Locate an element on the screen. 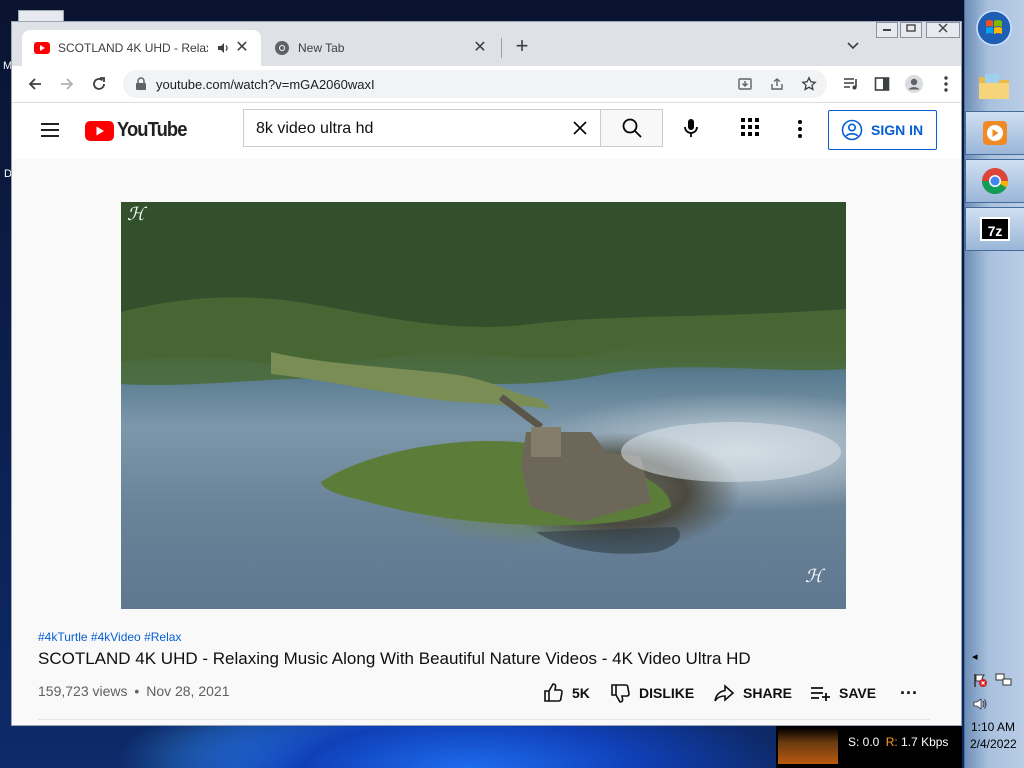  youtube-favicon-icon is located at coordinates (42, 48).